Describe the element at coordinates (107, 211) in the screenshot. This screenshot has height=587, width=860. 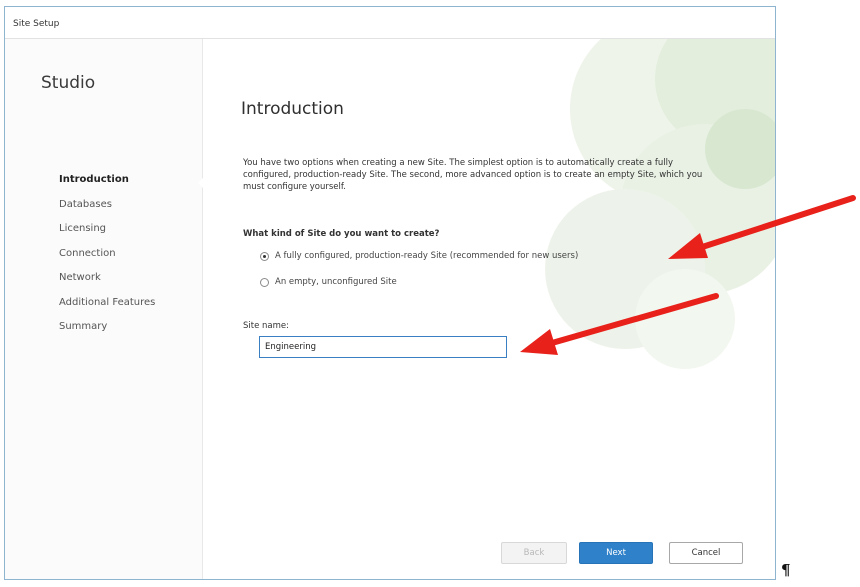
I see `step-databases: Databases` at that location.